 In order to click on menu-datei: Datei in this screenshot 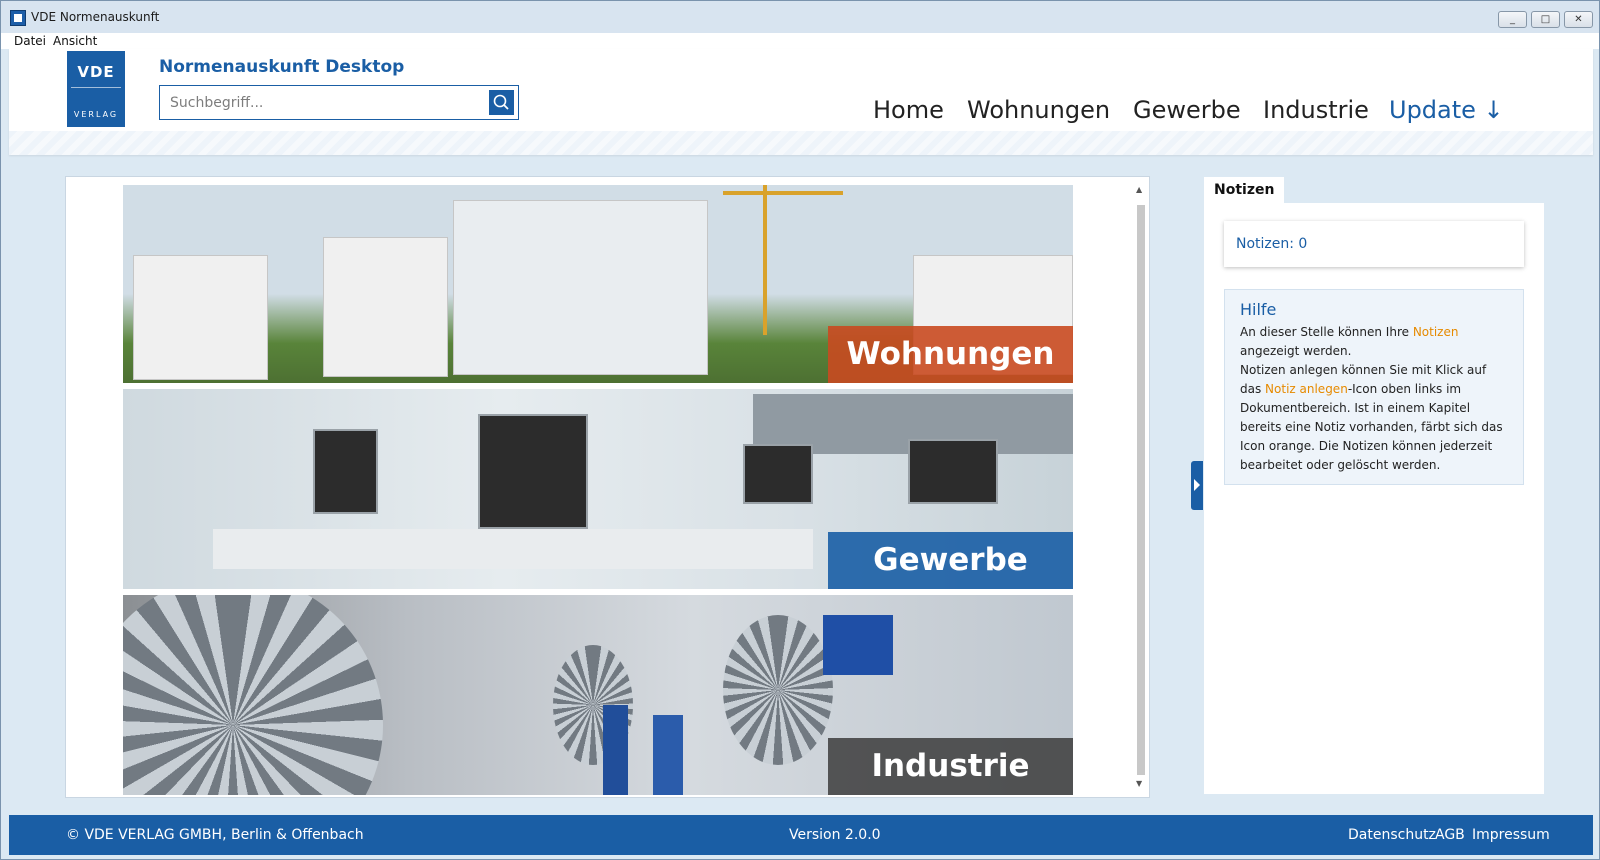, I will do `click(30, 41)`.